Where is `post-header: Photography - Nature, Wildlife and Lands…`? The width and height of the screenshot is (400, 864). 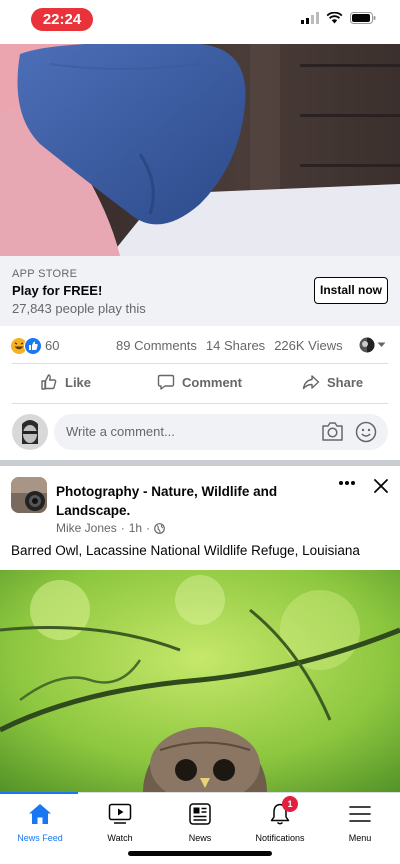
post-header: Photography - Nature, Wildlife and Lands… is located at coordinates (200, 504).